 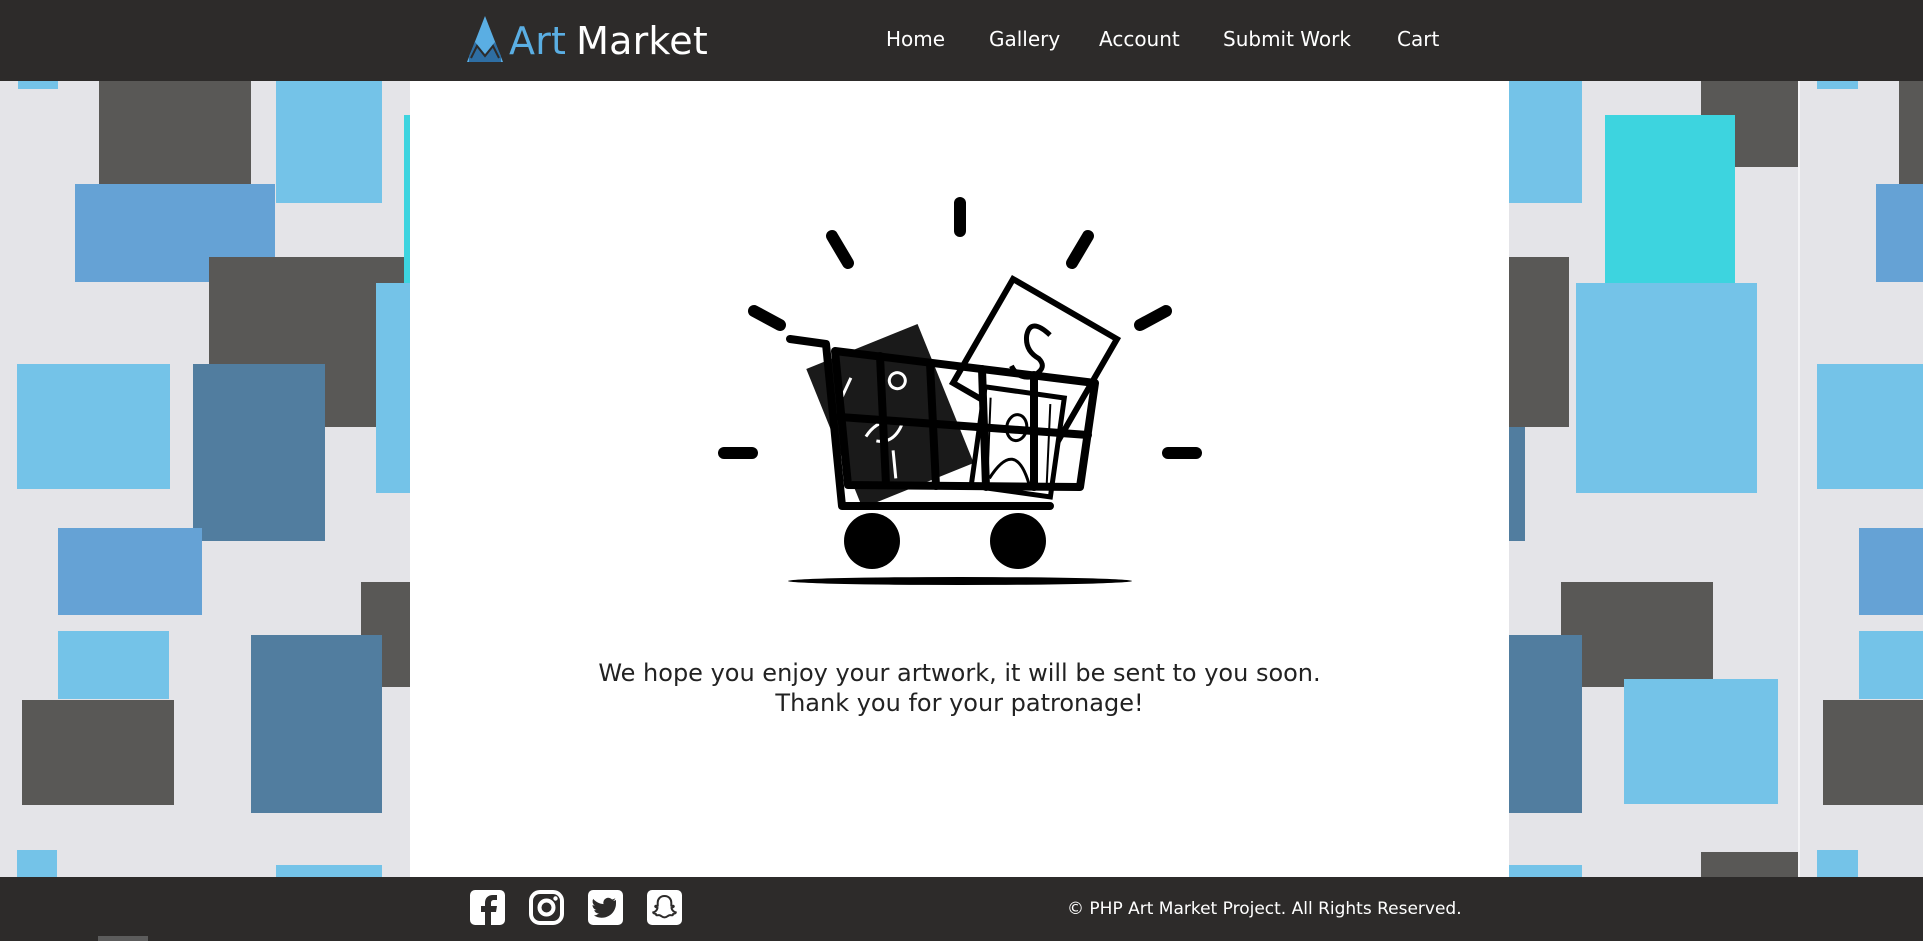 I want to click on nav-cart: Cart, so click(x=1418, y=39).